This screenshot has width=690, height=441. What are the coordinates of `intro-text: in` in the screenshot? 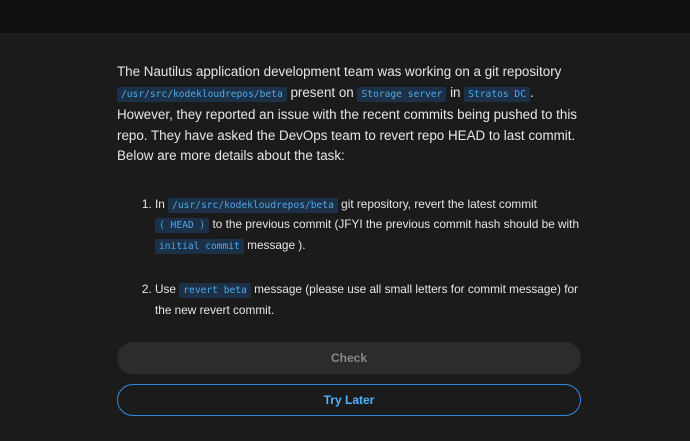 It's located at (455, 92).